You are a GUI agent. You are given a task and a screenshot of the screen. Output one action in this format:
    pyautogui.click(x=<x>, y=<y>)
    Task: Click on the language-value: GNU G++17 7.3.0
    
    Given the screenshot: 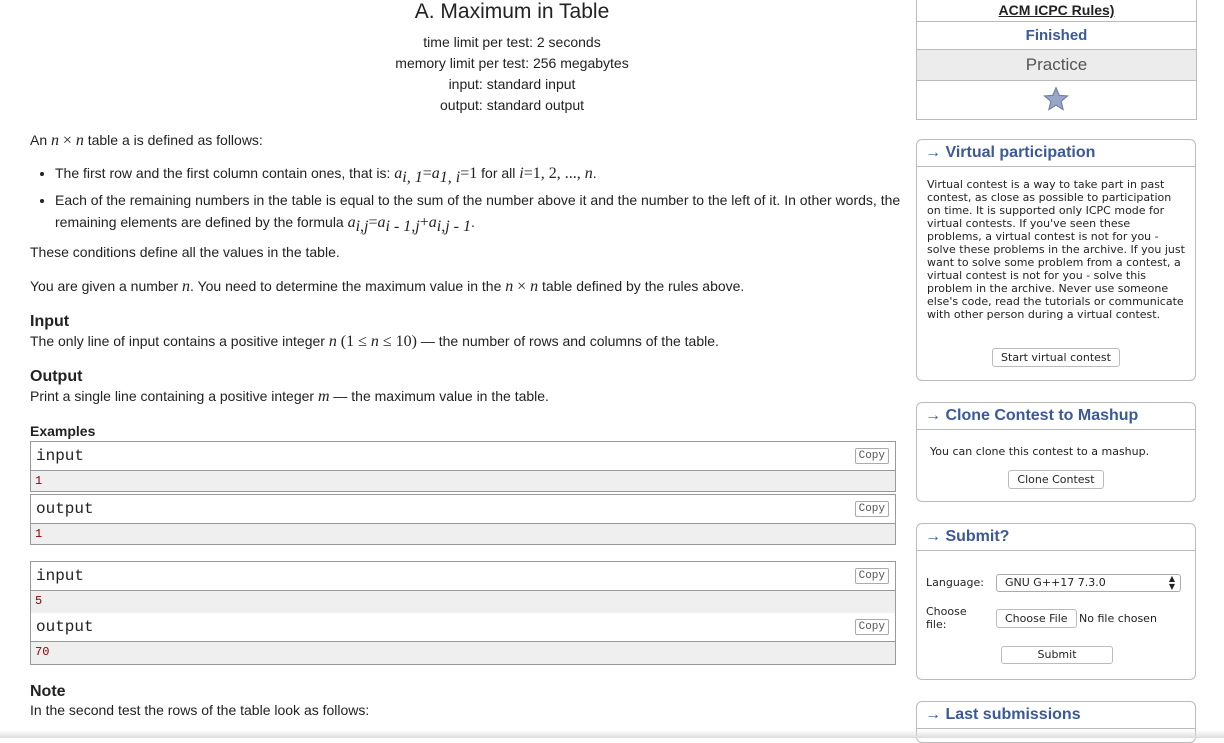 What is the action you would take?
    pyautogui.click(x=1055, y=582)
    